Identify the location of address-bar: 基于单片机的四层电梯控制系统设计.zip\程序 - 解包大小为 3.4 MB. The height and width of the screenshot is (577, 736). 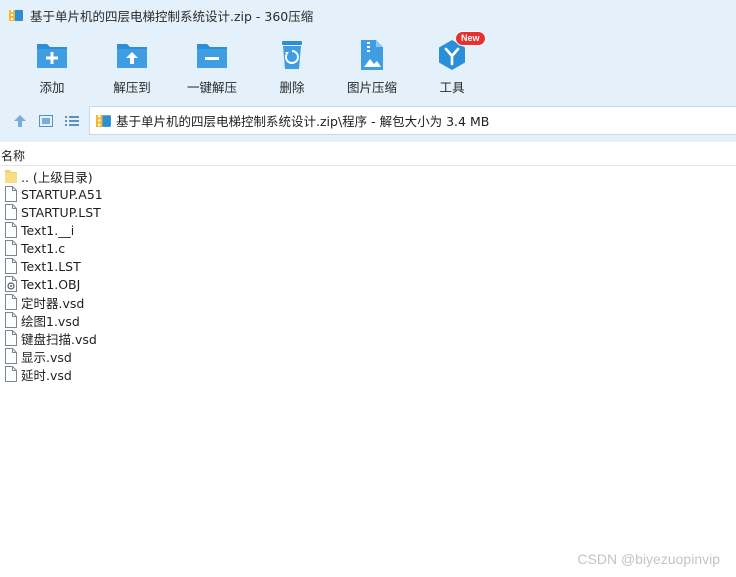
(412, 120).